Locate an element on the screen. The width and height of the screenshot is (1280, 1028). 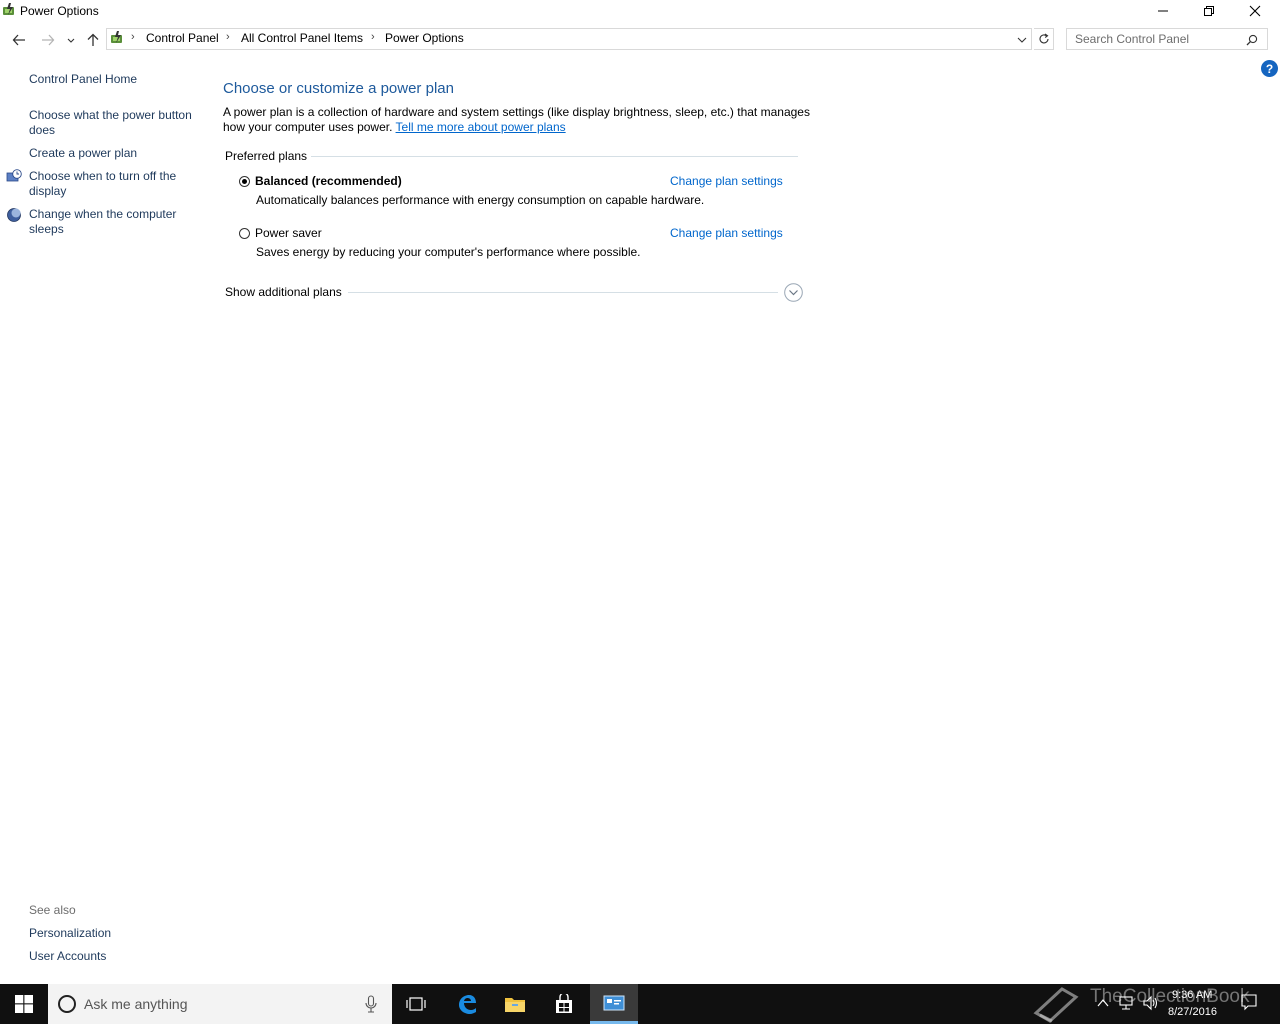
control-panel-taskbar-icon is located at coordinates (614, 1004).